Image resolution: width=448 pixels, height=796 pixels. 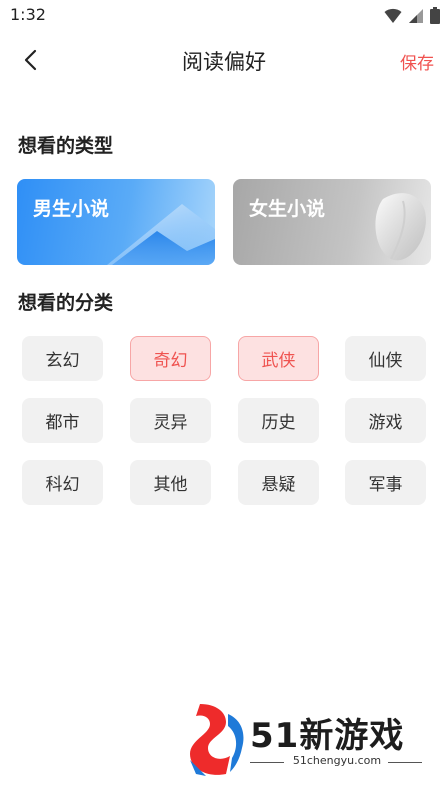 What do you see at coordinates (28, 14) in the screenshot?
I see `status-time: 1:32` at bounding box center [28, 14].